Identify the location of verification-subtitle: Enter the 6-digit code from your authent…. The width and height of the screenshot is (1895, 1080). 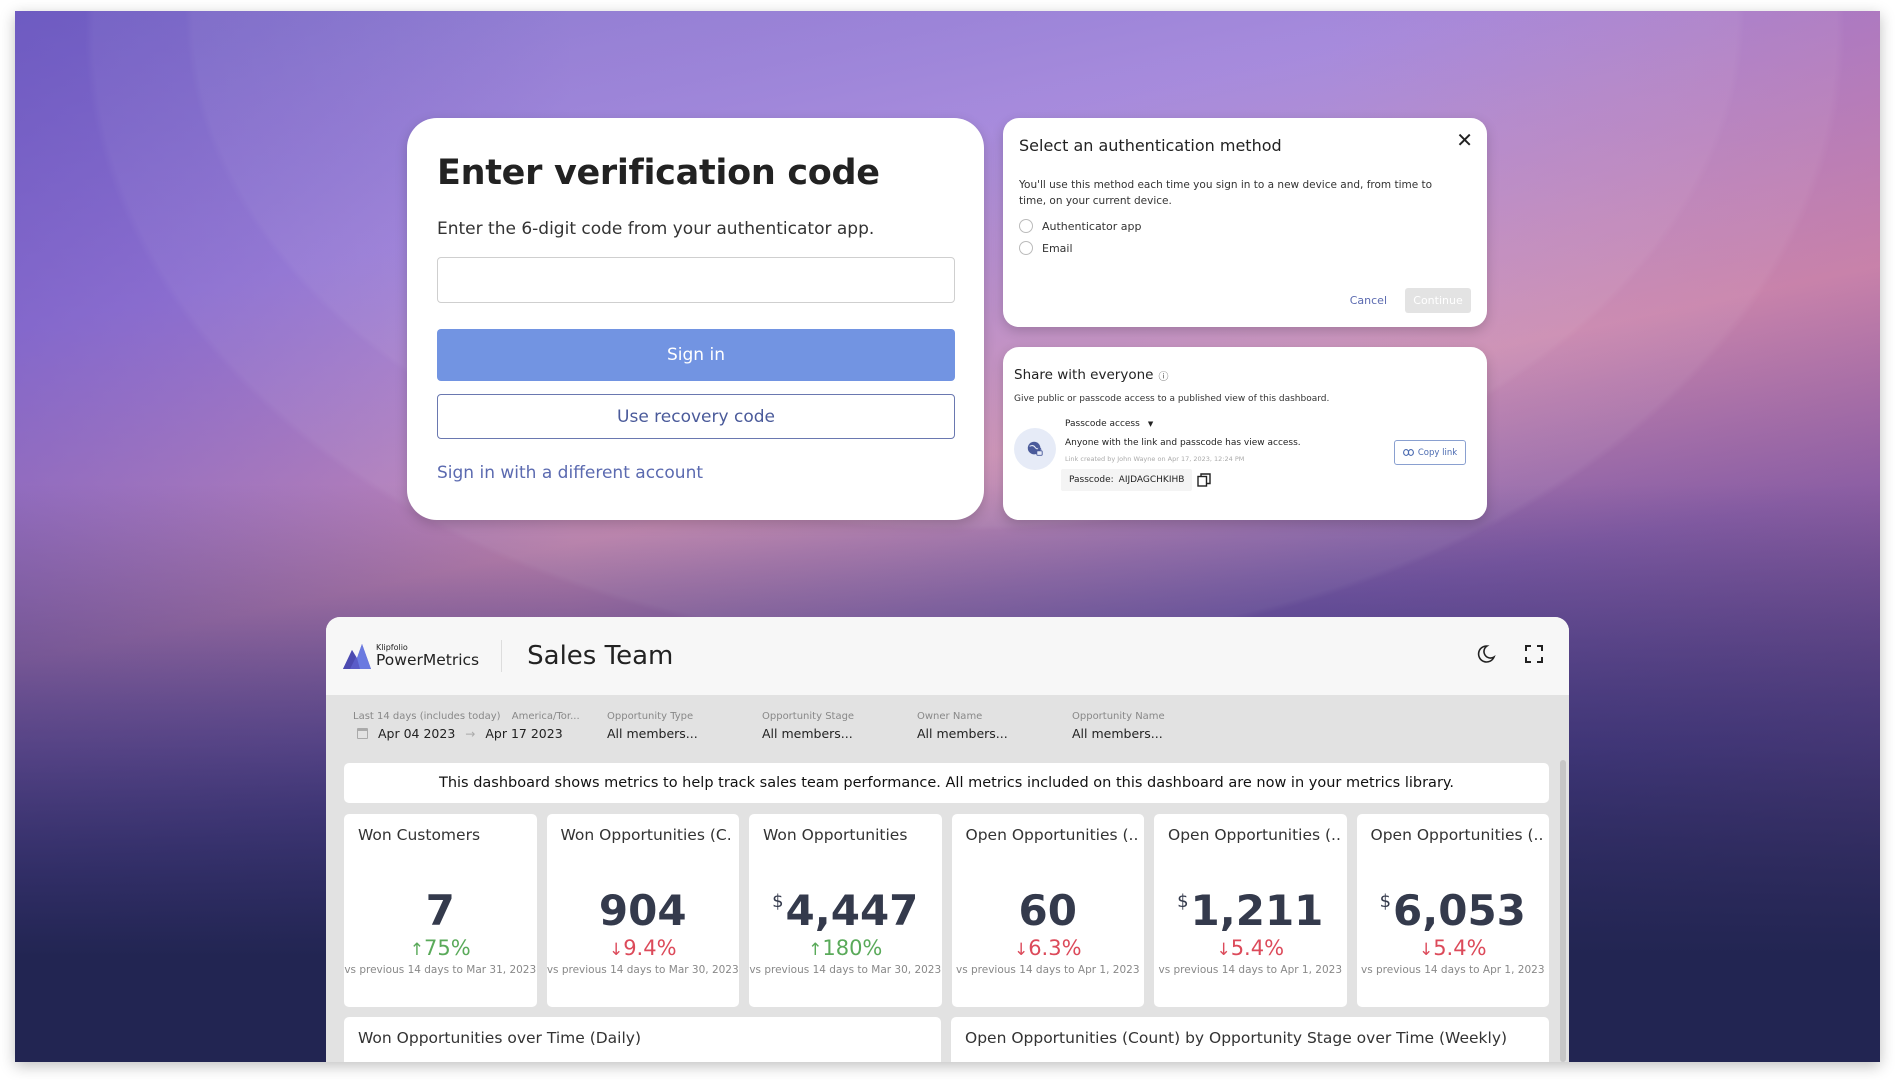
(656, 229).